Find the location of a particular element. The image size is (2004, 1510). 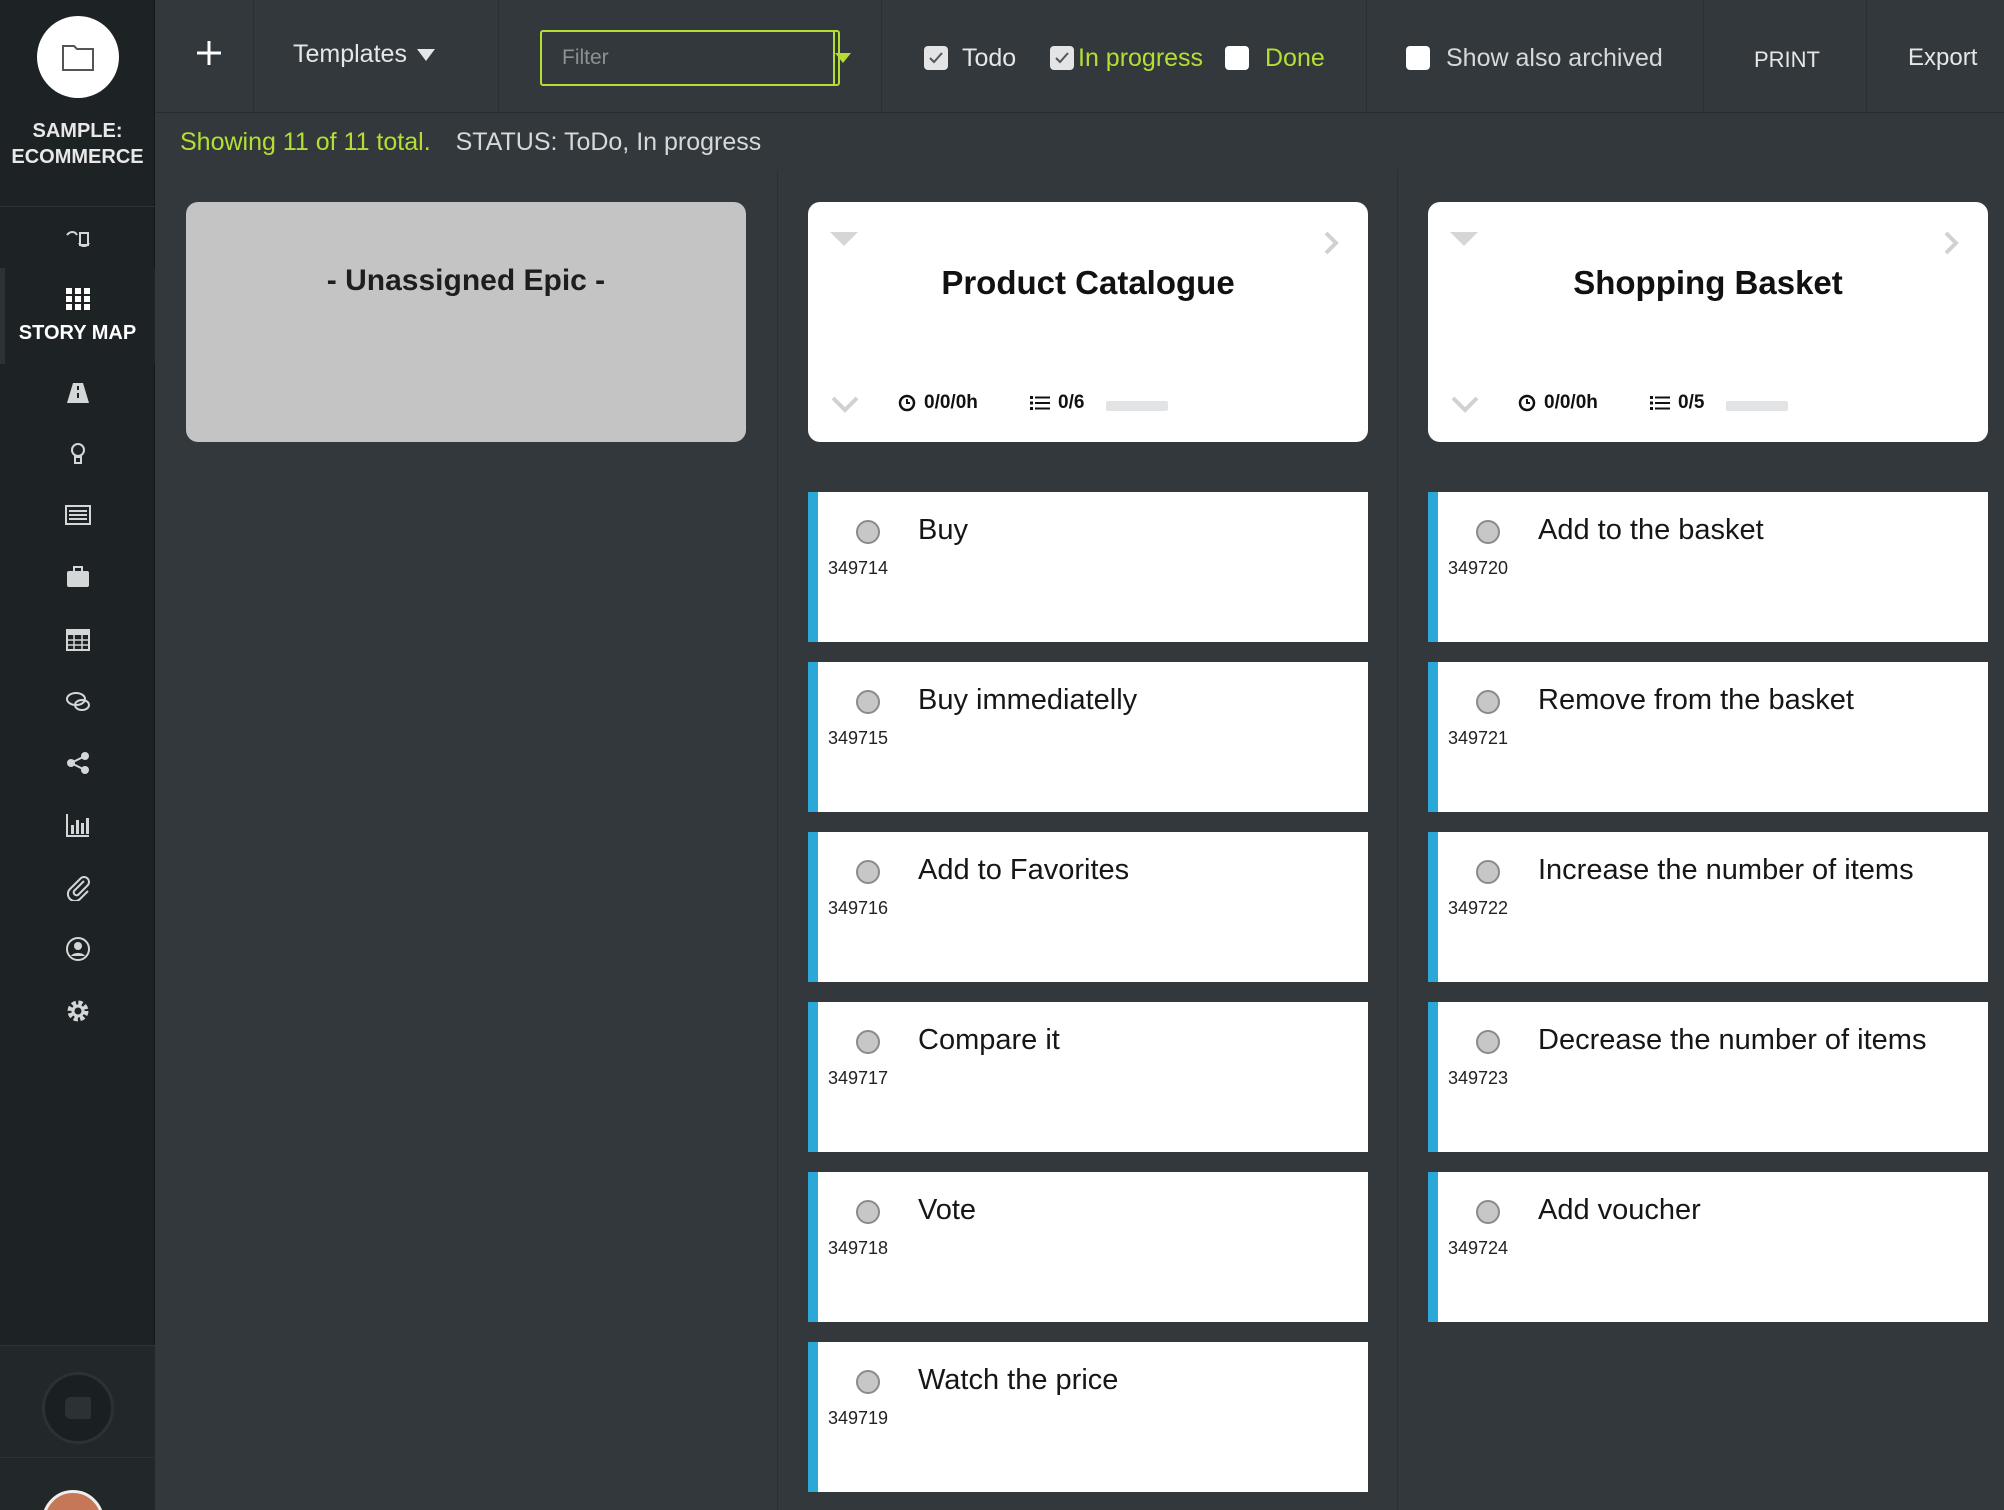

story-title: Add to Favorites is located at coordinates (1024, 870).